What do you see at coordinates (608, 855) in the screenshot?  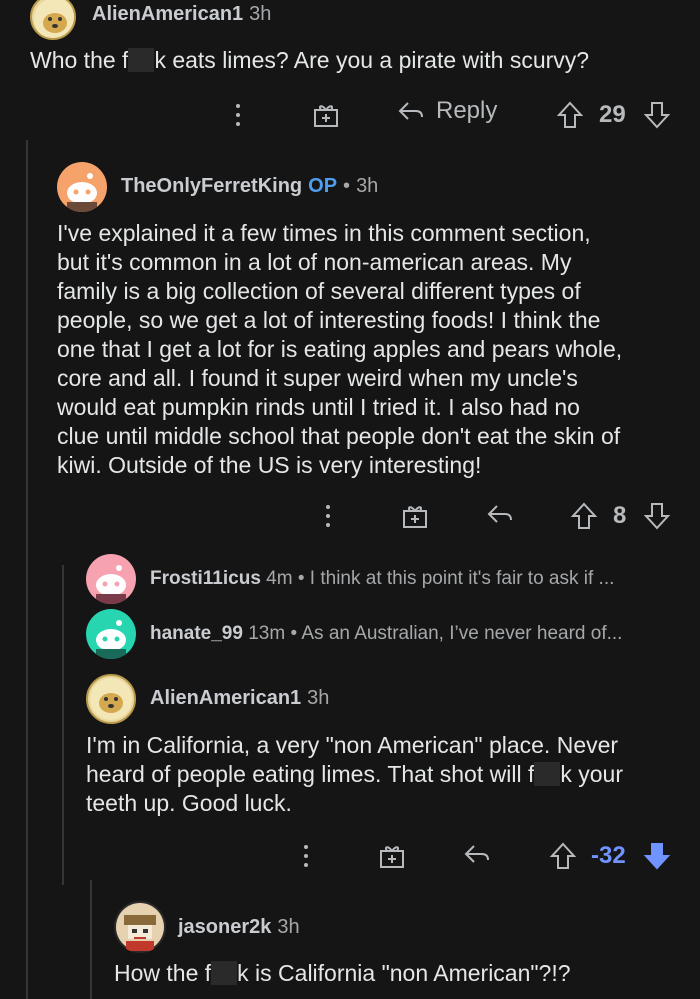 I see `vote-score: -32` at bounding box center [608, 855].